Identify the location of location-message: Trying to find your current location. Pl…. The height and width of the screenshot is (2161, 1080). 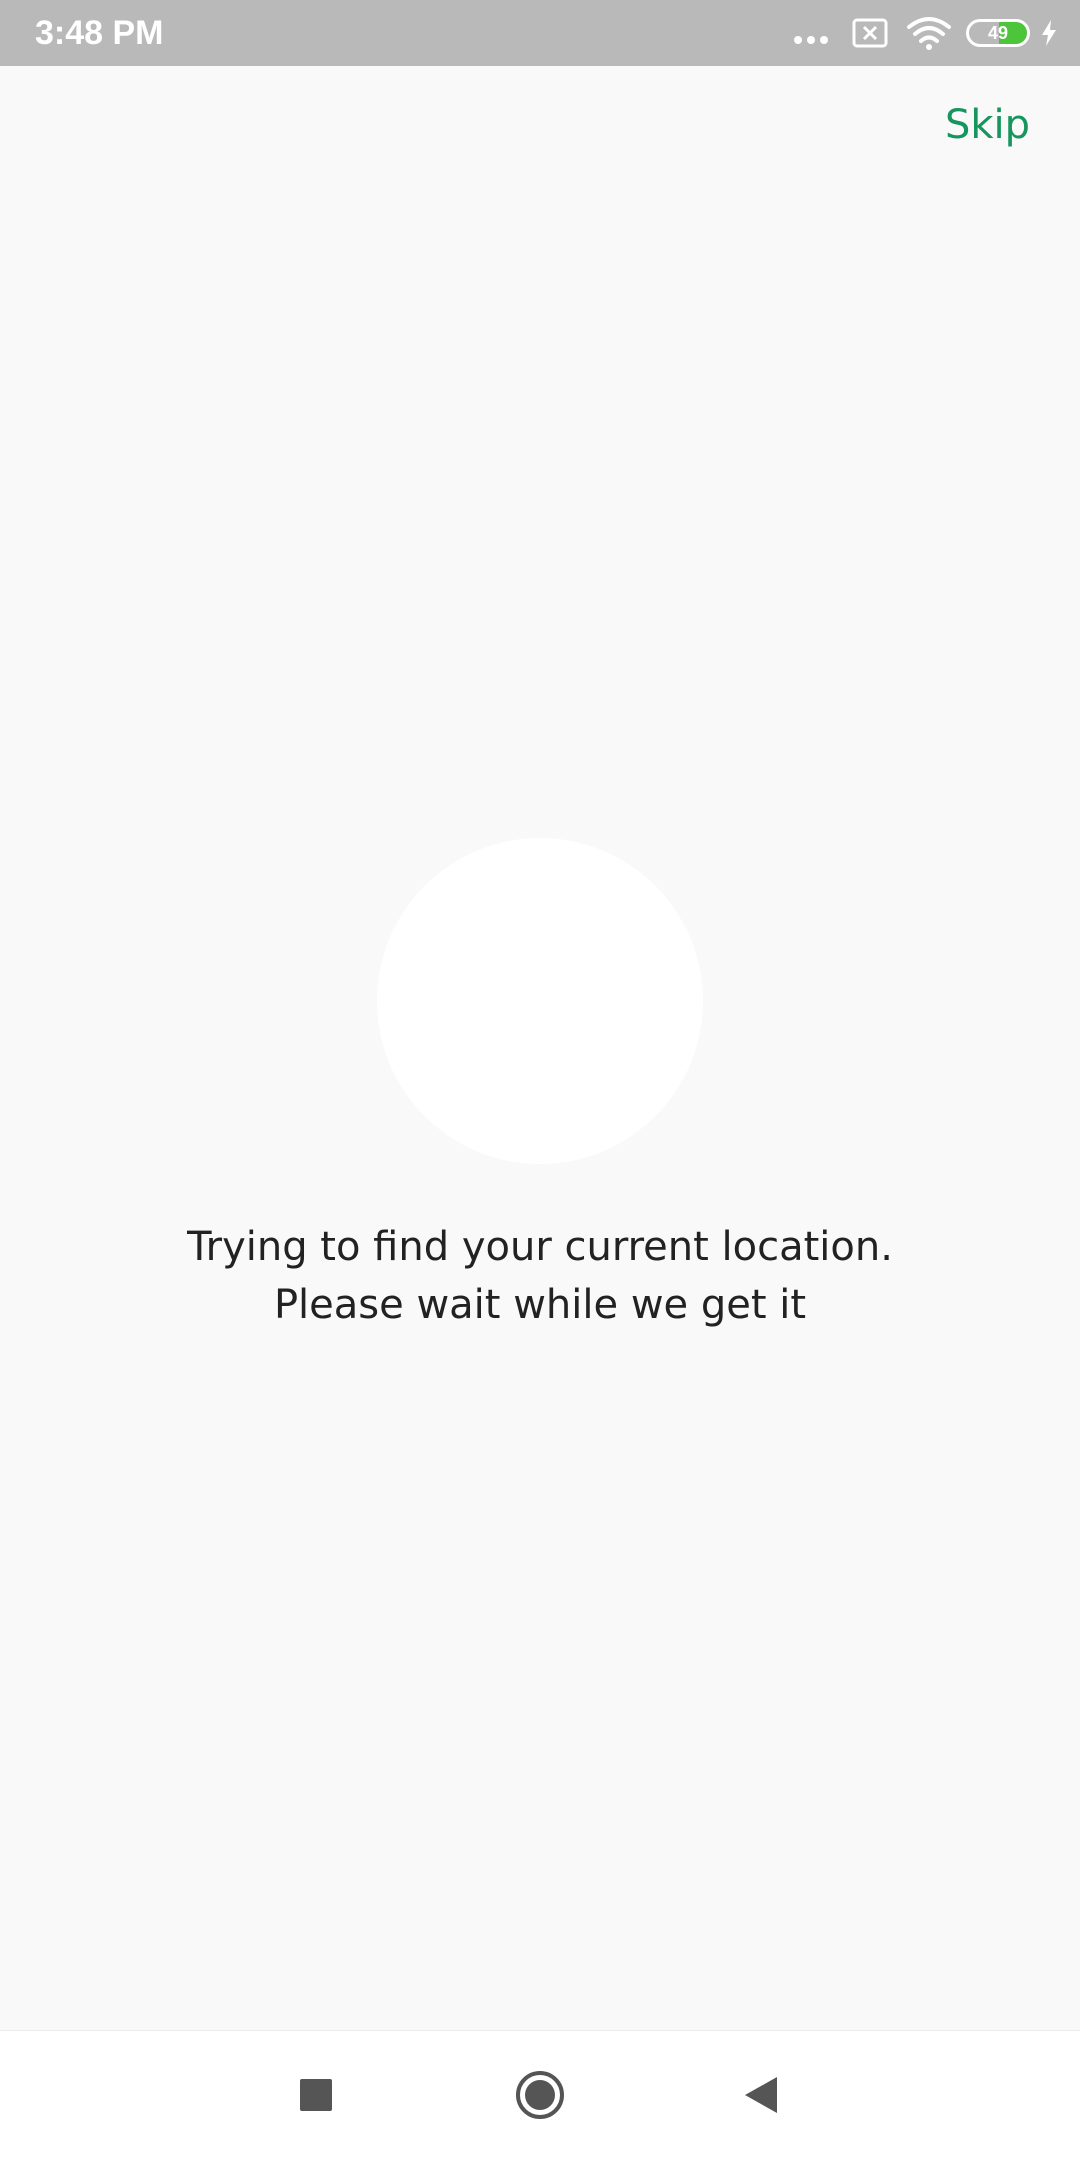
(540, 1276).